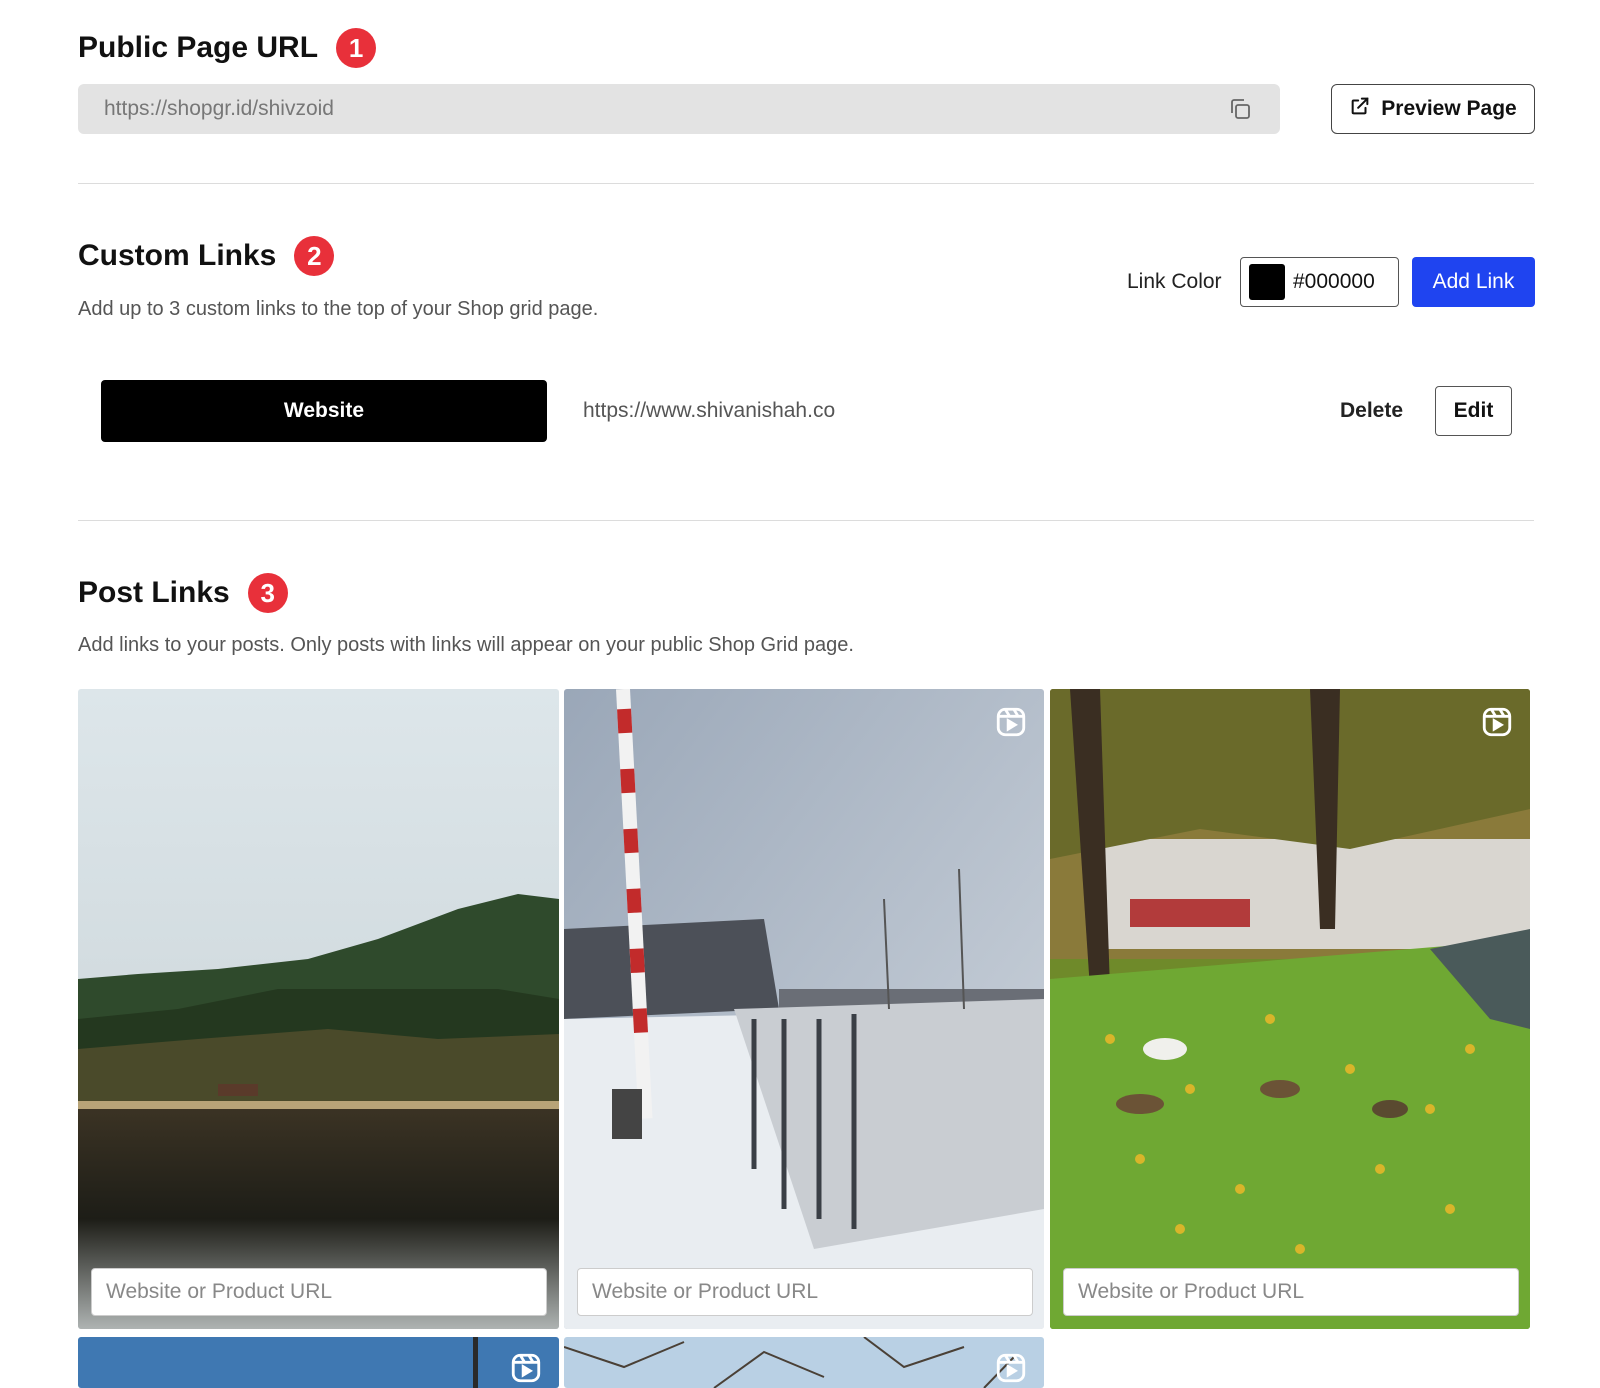  I want to click on external-link-icon, so click(1360, 109).